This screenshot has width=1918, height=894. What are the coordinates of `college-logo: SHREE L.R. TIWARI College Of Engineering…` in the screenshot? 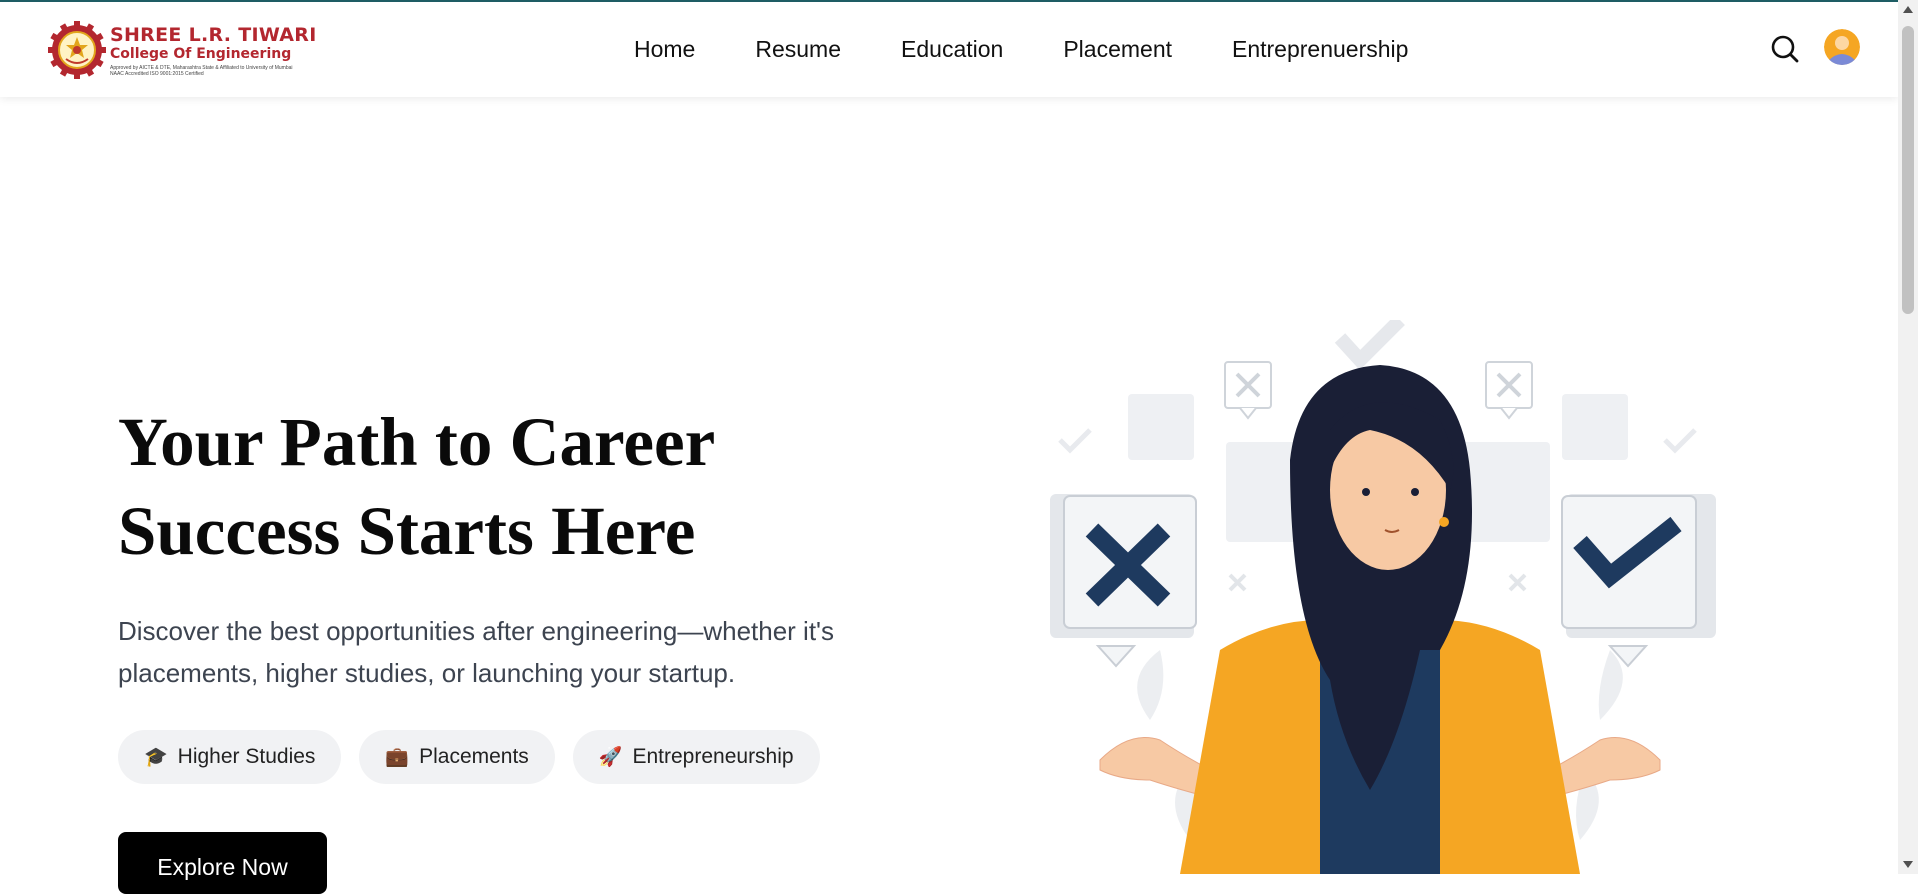 It's located at (182, 50).